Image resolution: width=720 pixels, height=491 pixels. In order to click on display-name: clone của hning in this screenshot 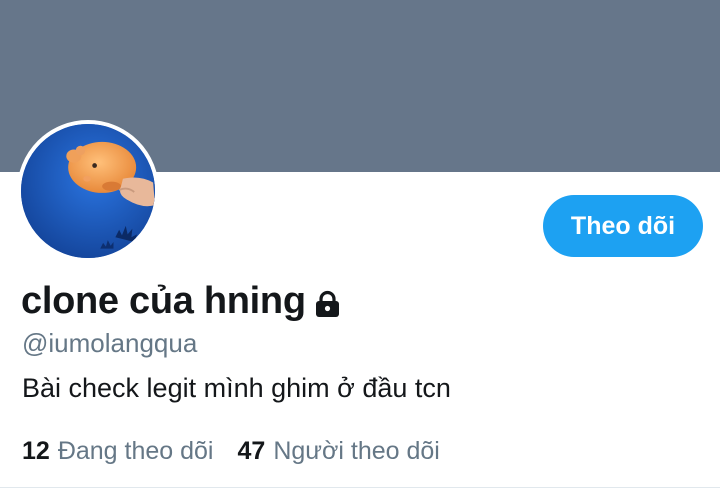, I will do `click(163, 301)`.